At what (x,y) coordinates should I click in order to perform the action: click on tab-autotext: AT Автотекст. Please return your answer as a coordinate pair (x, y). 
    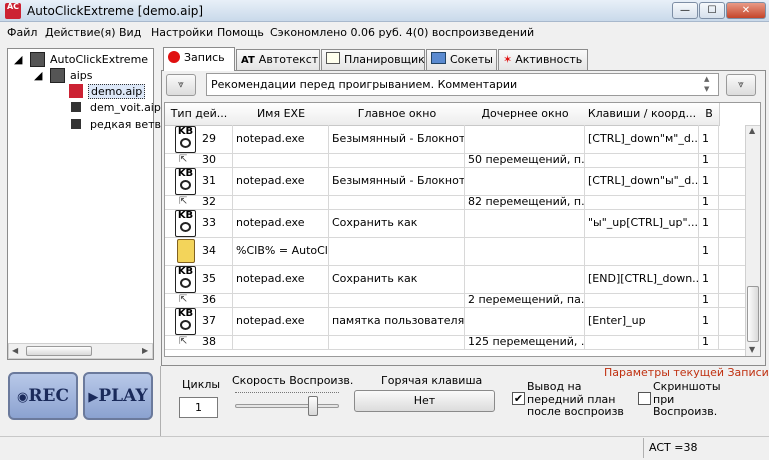
    Looking at the image, I should click on (278, 59).